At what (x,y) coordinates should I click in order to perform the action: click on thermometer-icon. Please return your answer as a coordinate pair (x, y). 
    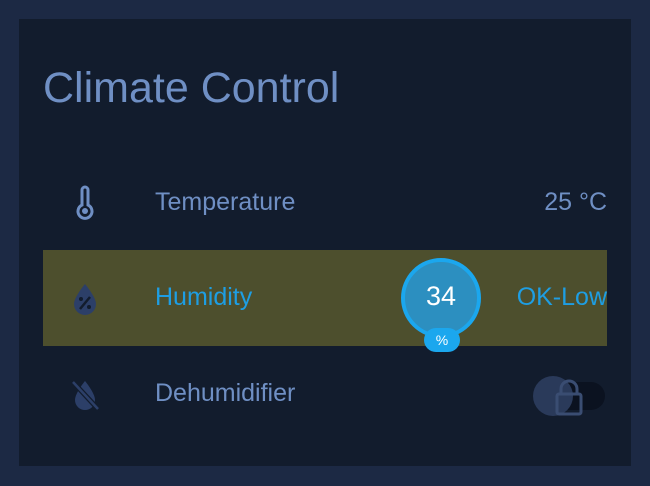
    Looking at the image, I should click on (85, 202).